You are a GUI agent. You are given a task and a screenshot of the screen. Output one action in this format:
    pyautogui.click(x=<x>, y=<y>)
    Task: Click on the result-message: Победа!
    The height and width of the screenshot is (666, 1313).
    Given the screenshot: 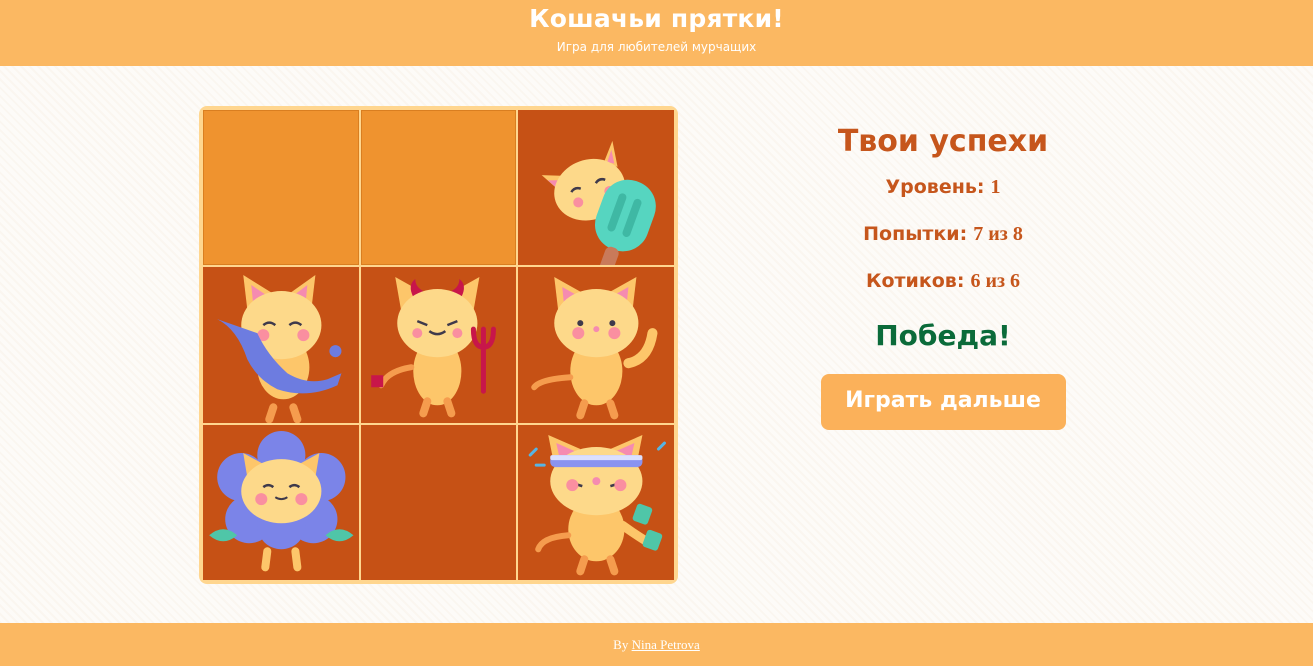 What is the action you would take?
    pyautogui.click(x=943, y=335)
    